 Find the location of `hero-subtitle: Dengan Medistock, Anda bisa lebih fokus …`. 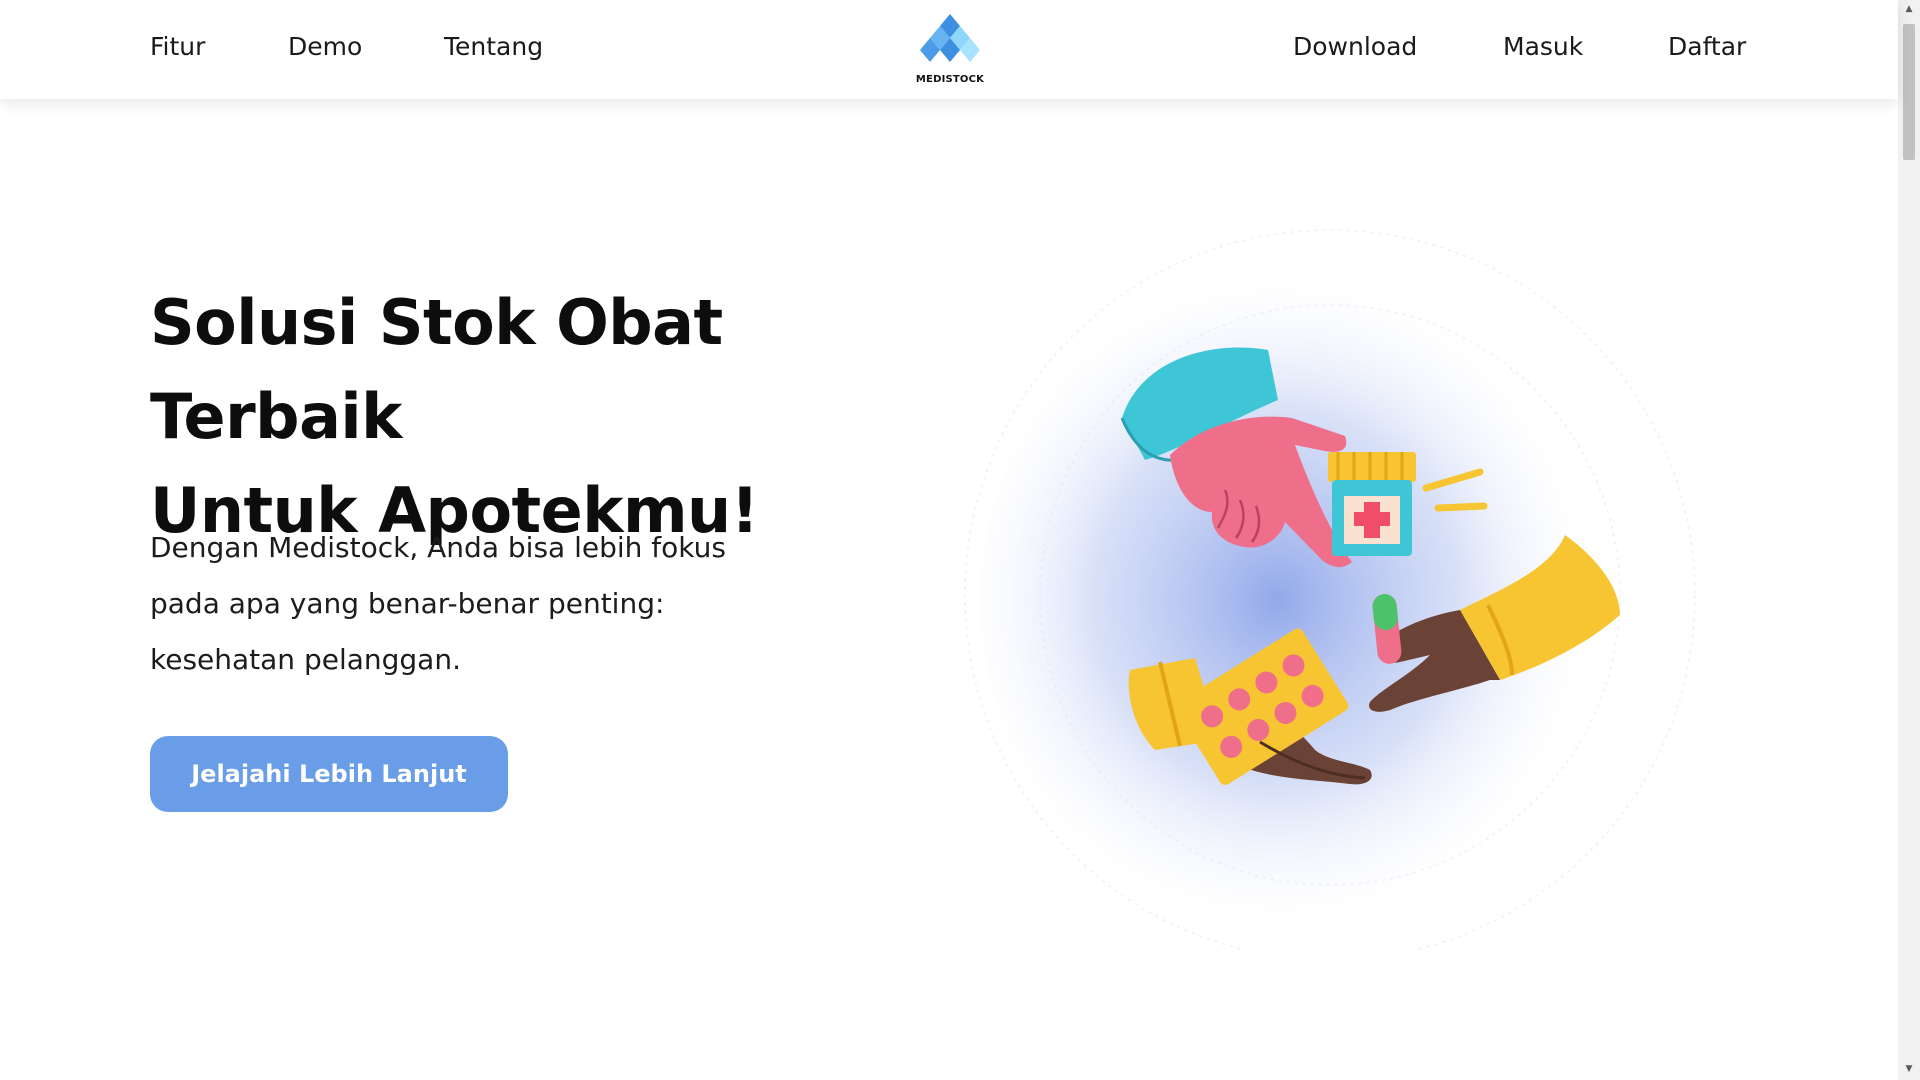

hero-subtitle: Dengan Medistock, Anda bisa lebih fokus … is located at coordinates (470, 604).